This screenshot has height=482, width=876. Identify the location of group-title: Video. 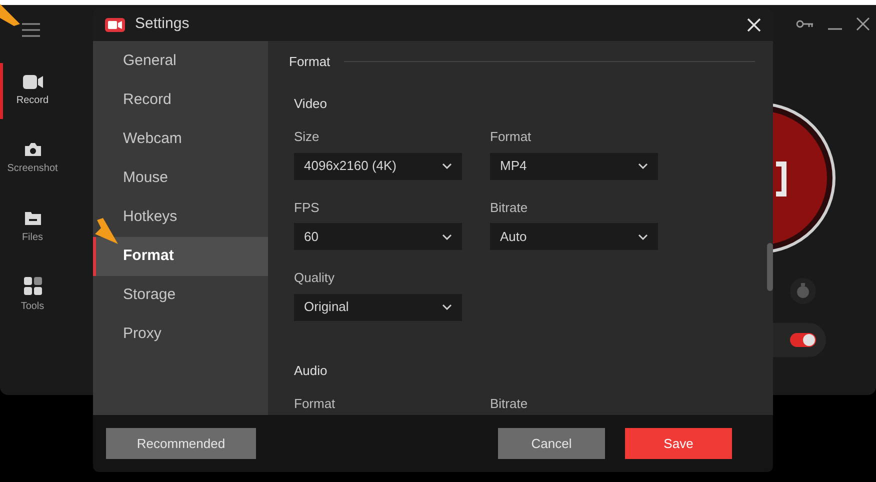
(311, 103).